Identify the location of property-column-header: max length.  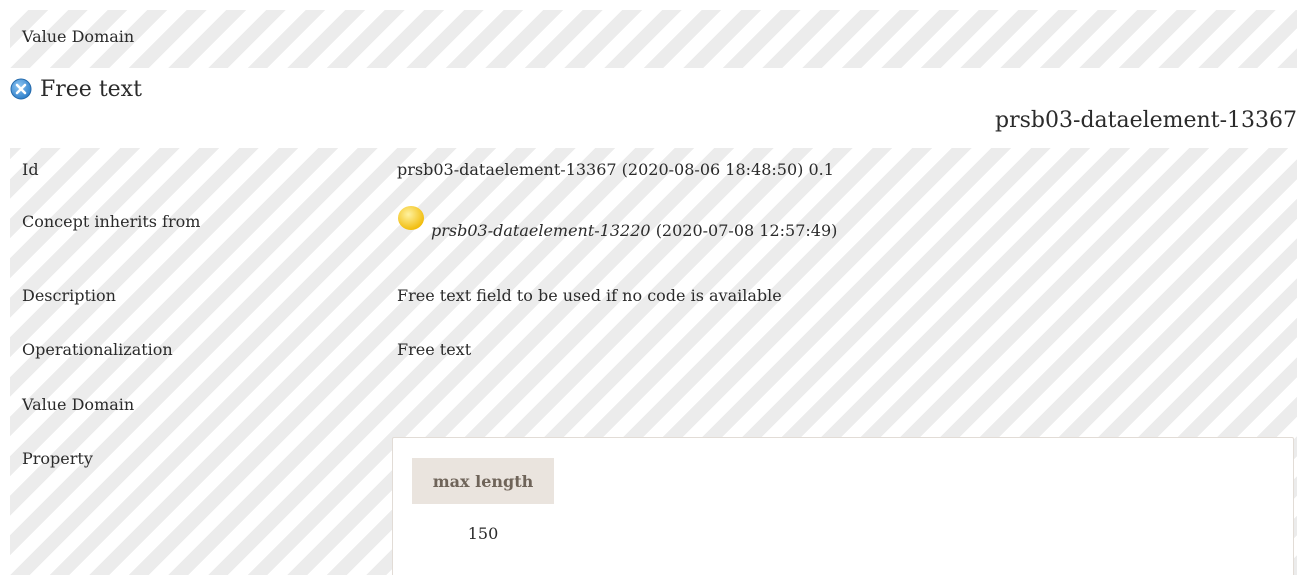
(483, 481).